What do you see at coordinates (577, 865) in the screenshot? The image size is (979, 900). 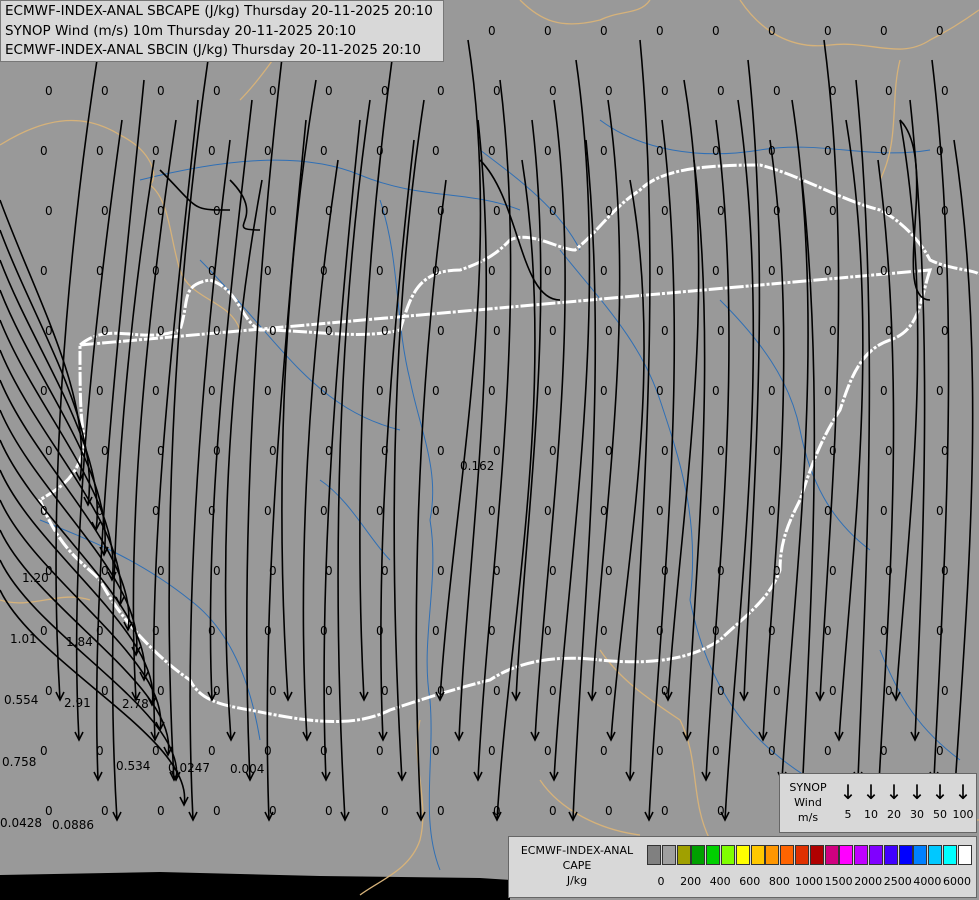 I see `cape-legend-title: ECMWF-INDEX-ANAL CAPE J/kg` at bounding box center [577, 865].